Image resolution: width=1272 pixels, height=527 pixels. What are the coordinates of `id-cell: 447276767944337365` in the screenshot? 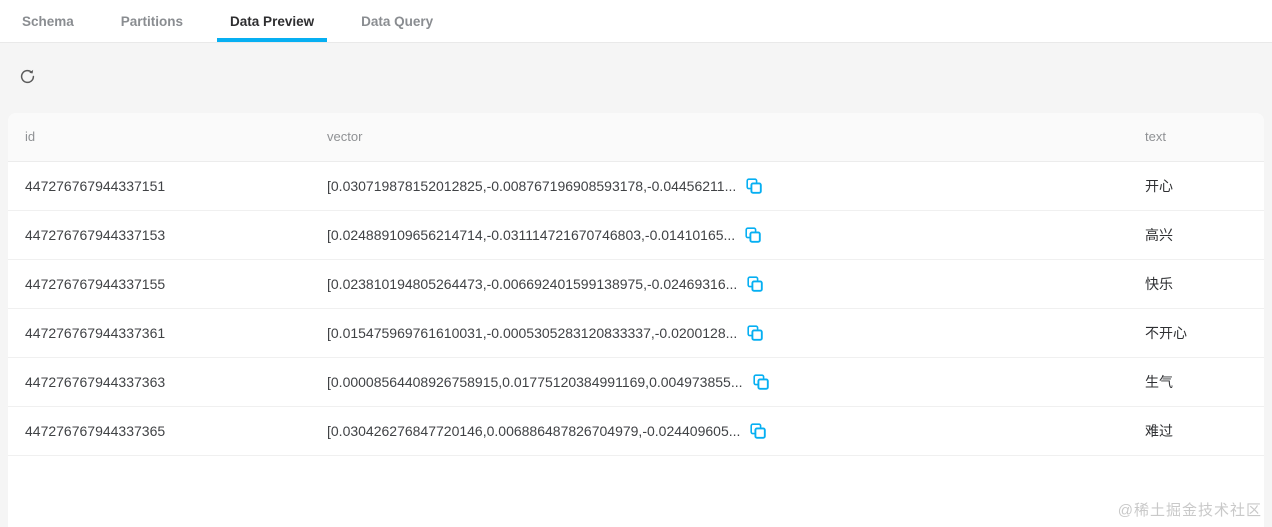 It's located at (159, 431).